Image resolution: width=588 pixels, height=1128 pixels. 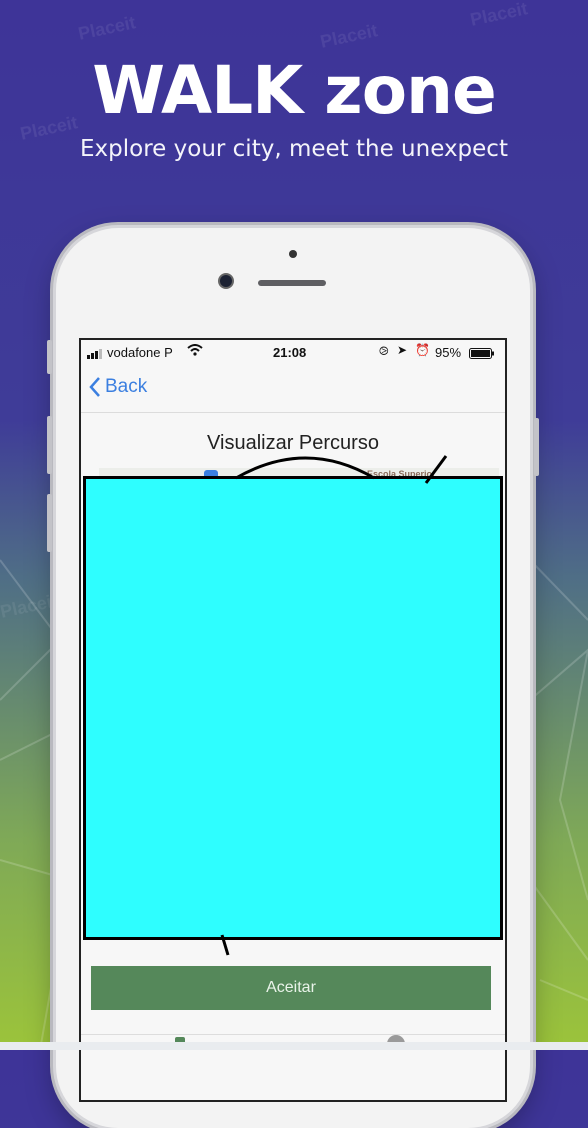 What do you see at coordinates (94, 387) in the screenshot?
I see `chevron-left-icon` at bounding box center [94, 387].